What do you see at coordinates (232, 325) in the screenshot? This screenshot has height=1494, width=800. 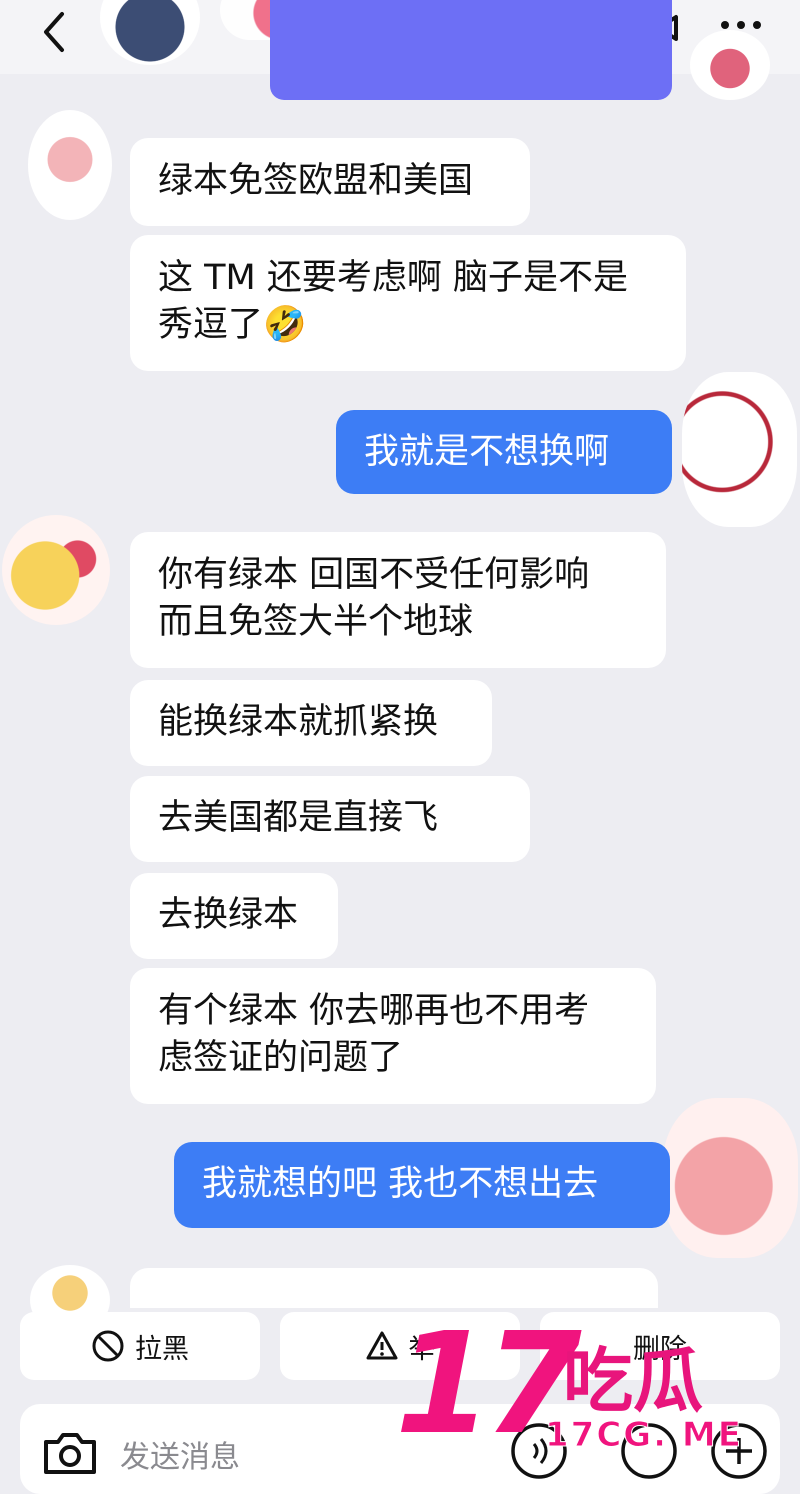 I see `message-text: 秀逗了🤣` at bounding box center [232, 325].